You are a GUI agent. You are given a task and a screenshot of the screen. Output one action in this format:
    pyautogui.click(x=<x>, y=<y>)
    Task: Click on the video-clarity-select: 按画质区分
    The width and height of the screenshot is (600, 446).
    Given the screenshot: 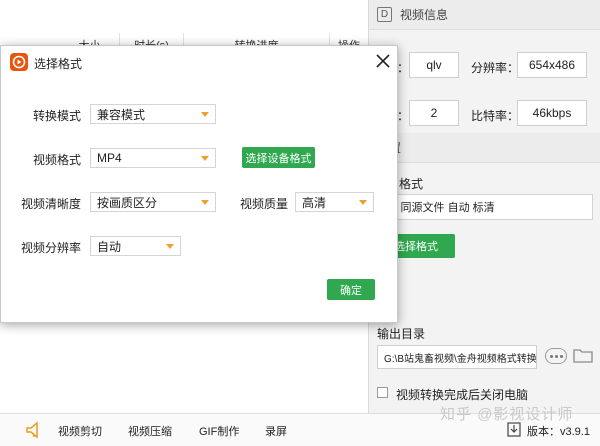 What is the action you would take?
    pyautogui.click(x=153, y=202)
    